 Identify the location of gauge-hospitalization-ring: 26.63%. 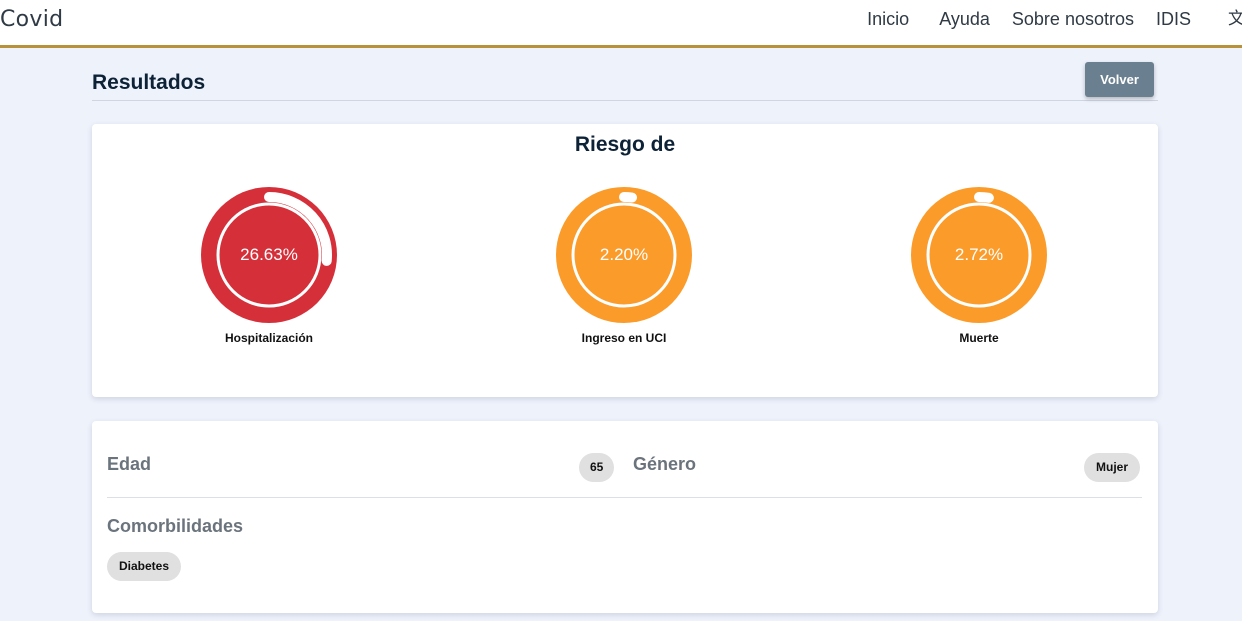
(269, 255).